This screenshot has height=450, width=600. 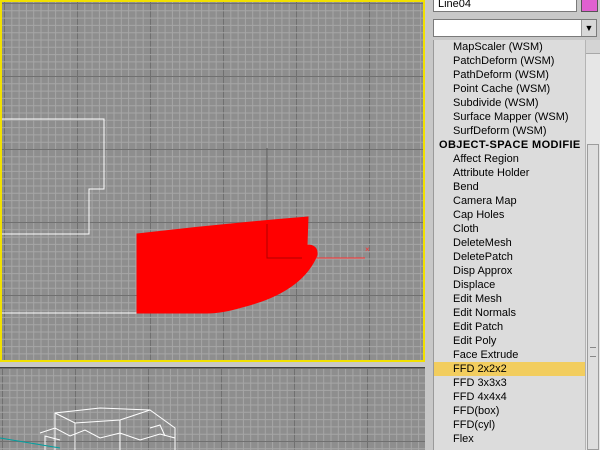 What do you see at coordinates (588, 28) in the screenshot?
I see `triangle-down-icon: ▼` at bounding box center [588, 28].